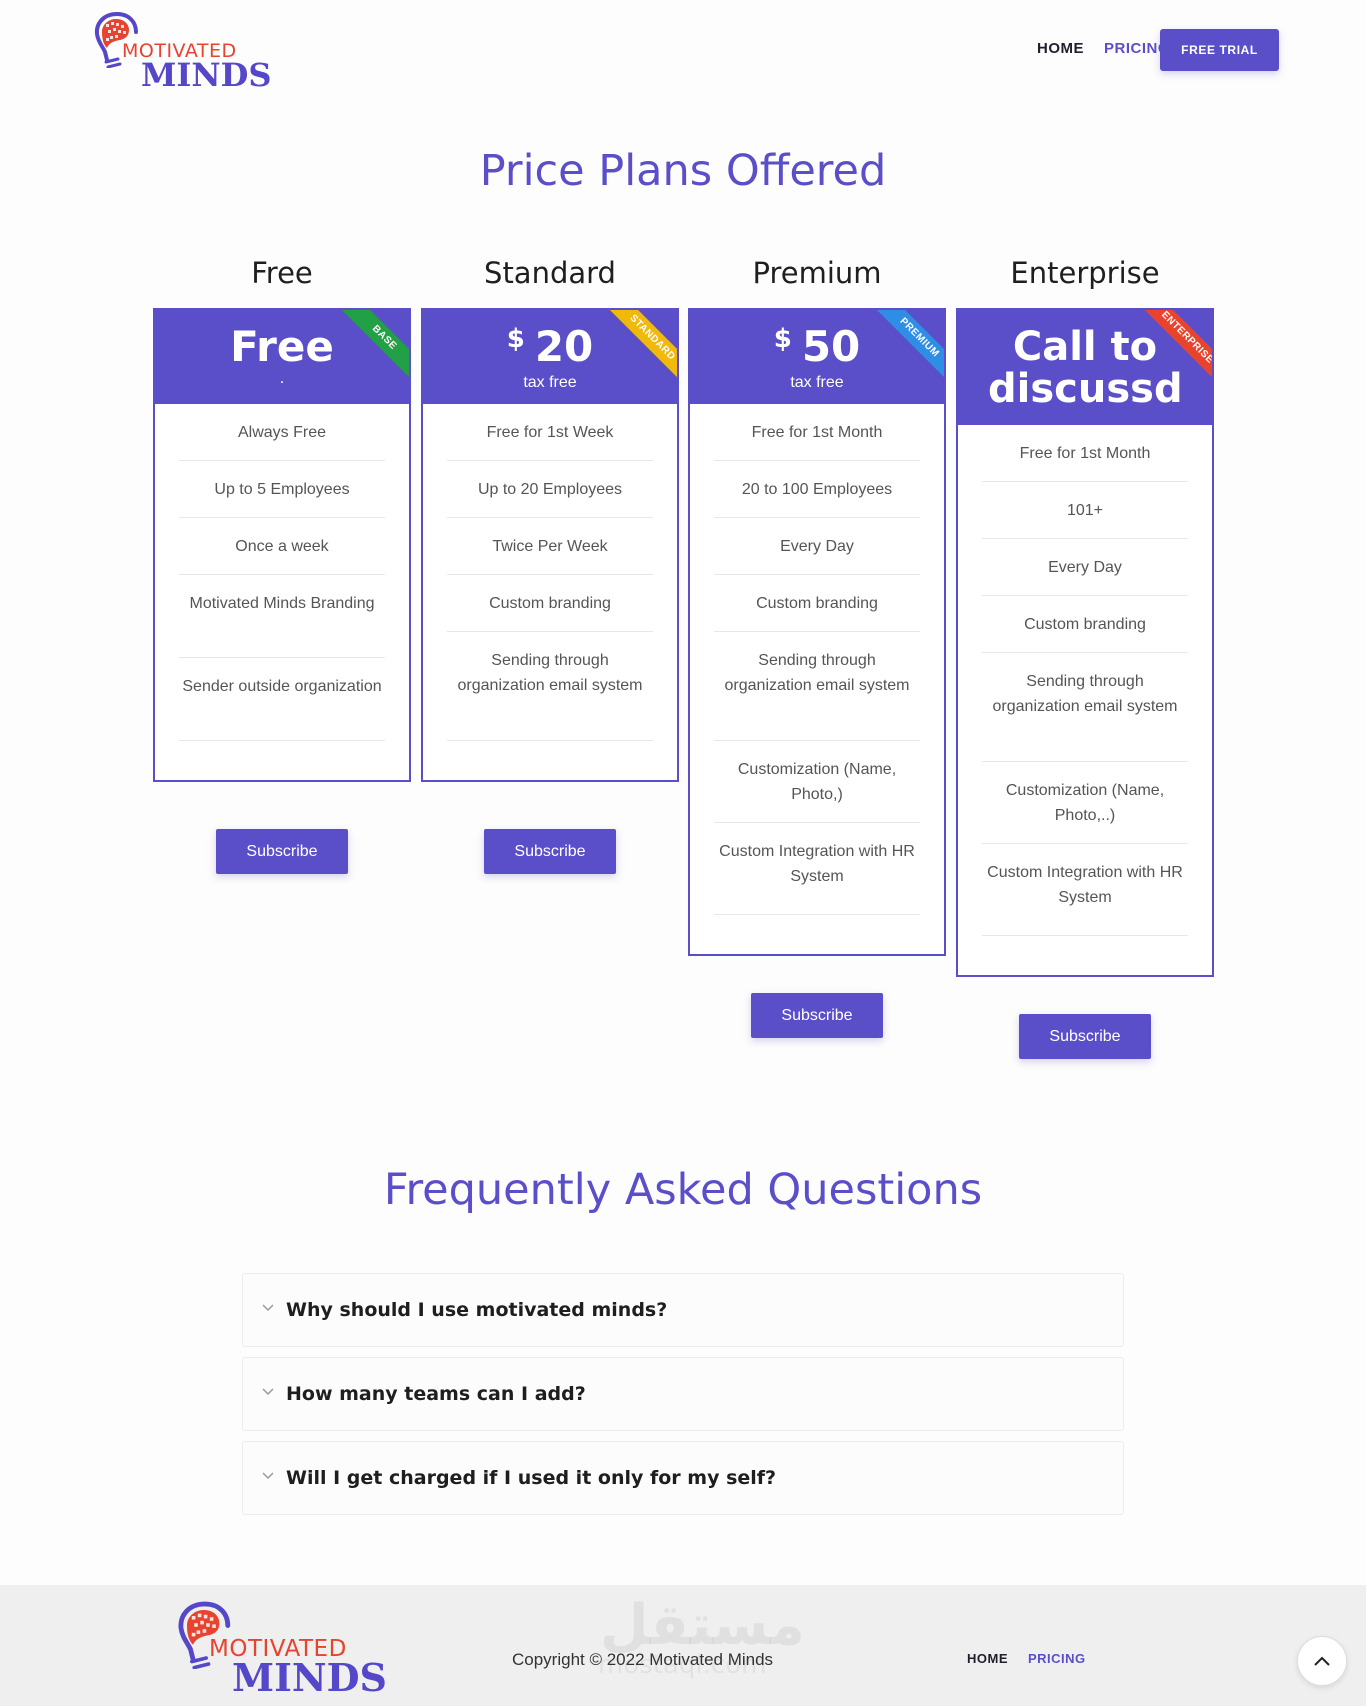  I want to click on plan-name: Standard, so click(550, 273).